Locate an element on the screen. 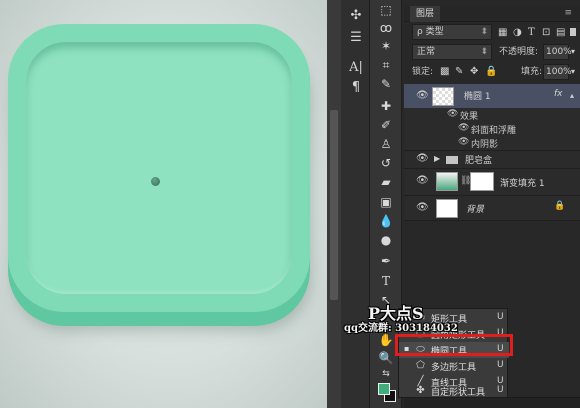 The width and height of the screenshot is (580, 408). filter-toggle-icon is located at coordinates (573, 32).